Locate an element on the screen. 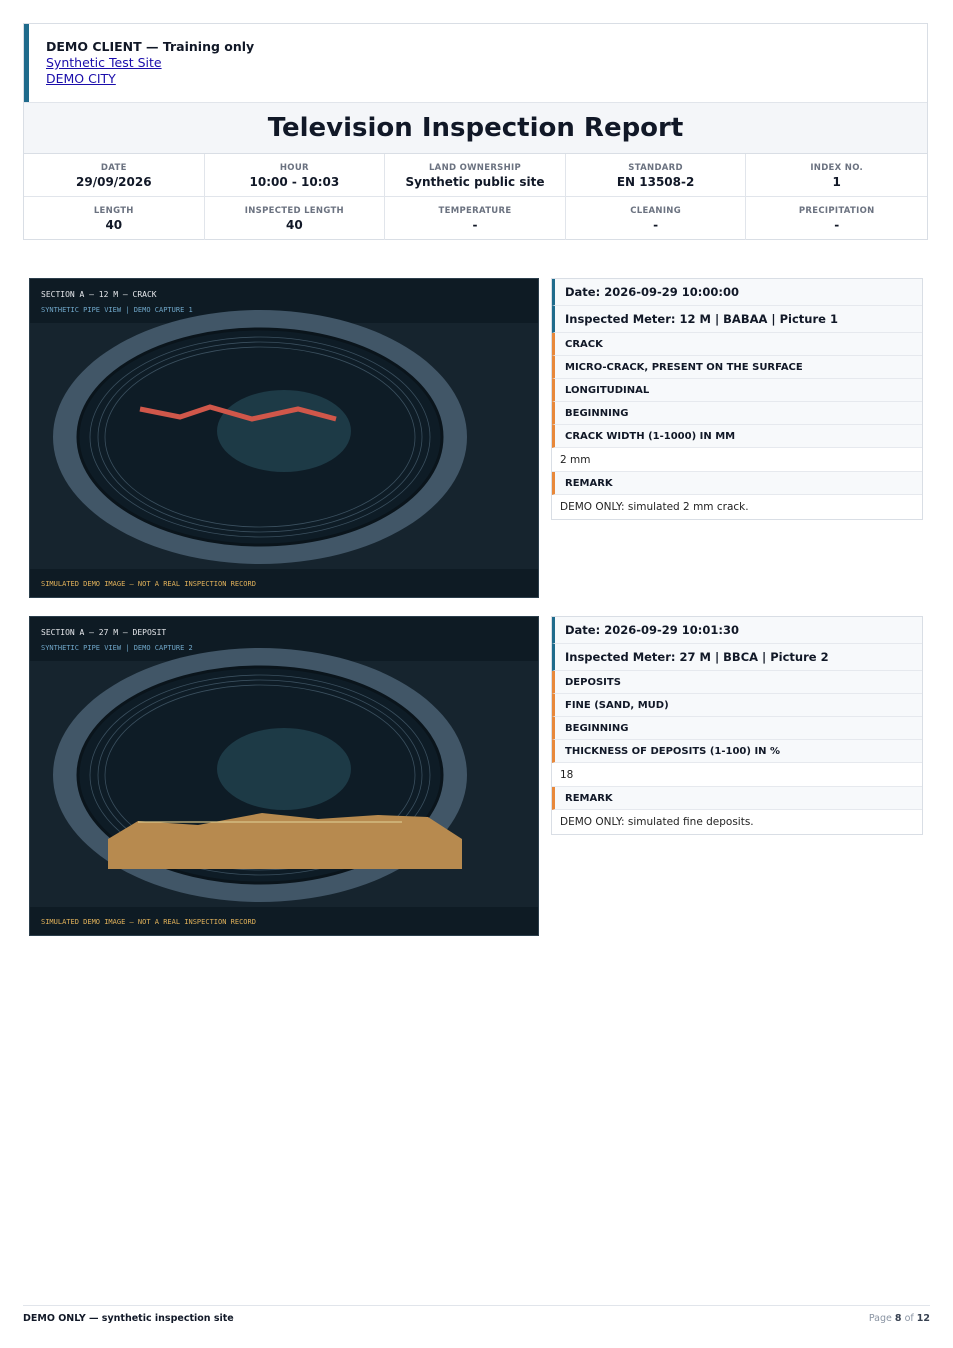 This screenshot has height=1348, width=953. observation-date: Date: 2026-09-29 10:00:00 is located at coordinates (737, 292).